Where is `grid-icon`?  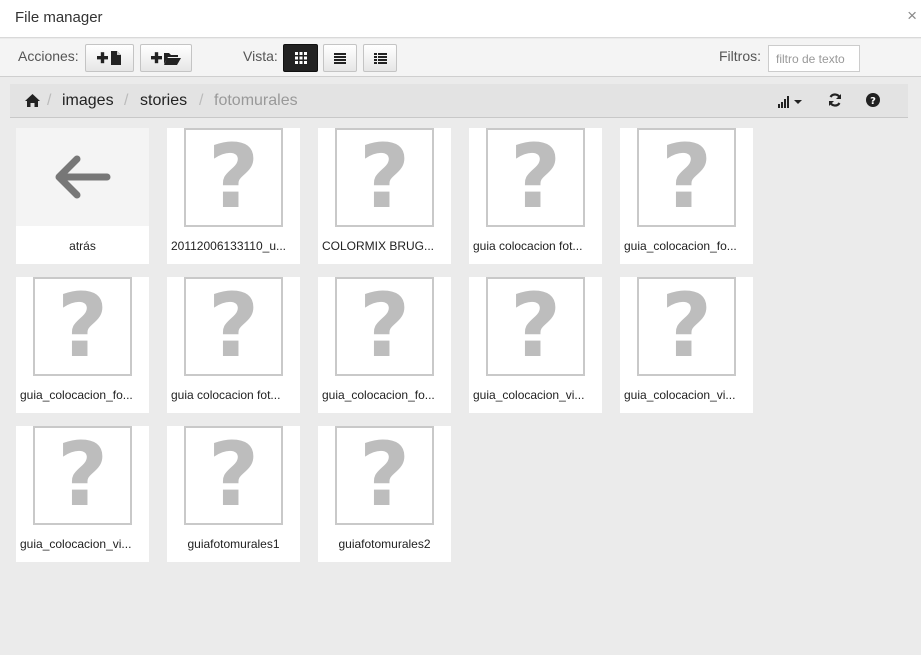 grid-icon is located at coordinates (300, 58).